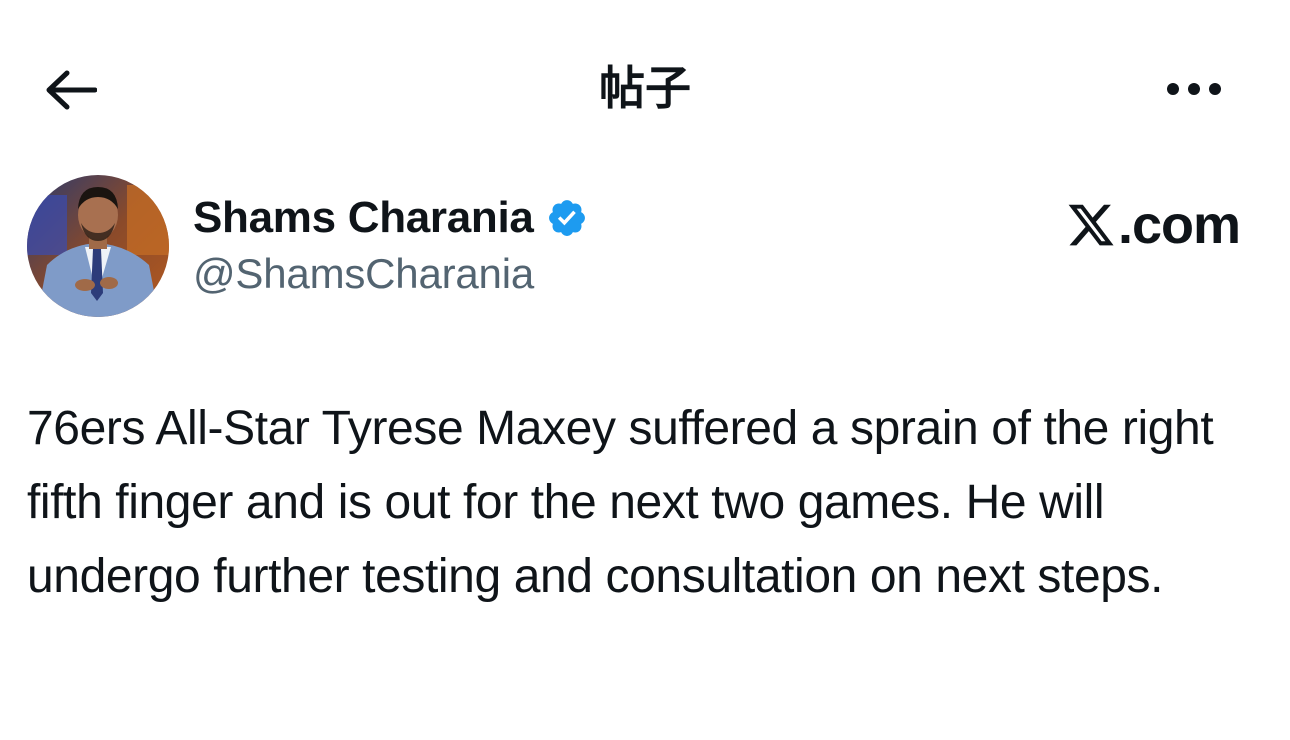 The height and width of the screenshot is (740, 1290). I want to click on more-horizontal-icon, so click(1194, 89).